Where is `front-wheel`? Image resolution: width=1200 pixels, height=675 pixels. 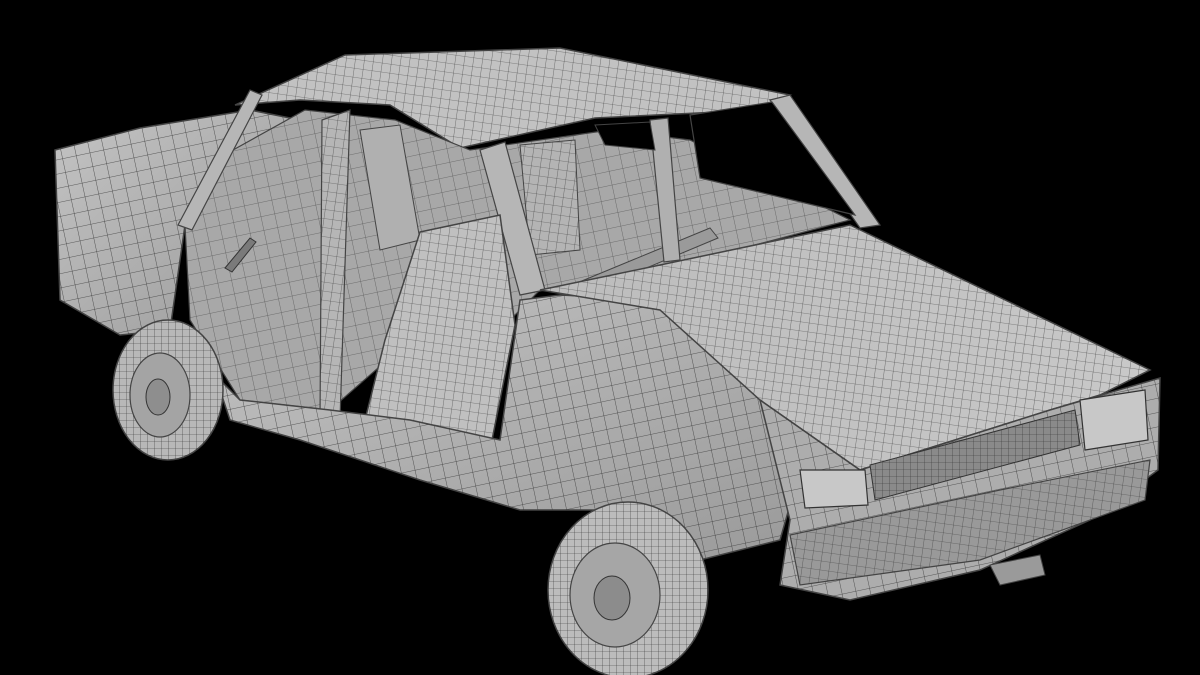
front-wheel is located at coordinates (628, 588).